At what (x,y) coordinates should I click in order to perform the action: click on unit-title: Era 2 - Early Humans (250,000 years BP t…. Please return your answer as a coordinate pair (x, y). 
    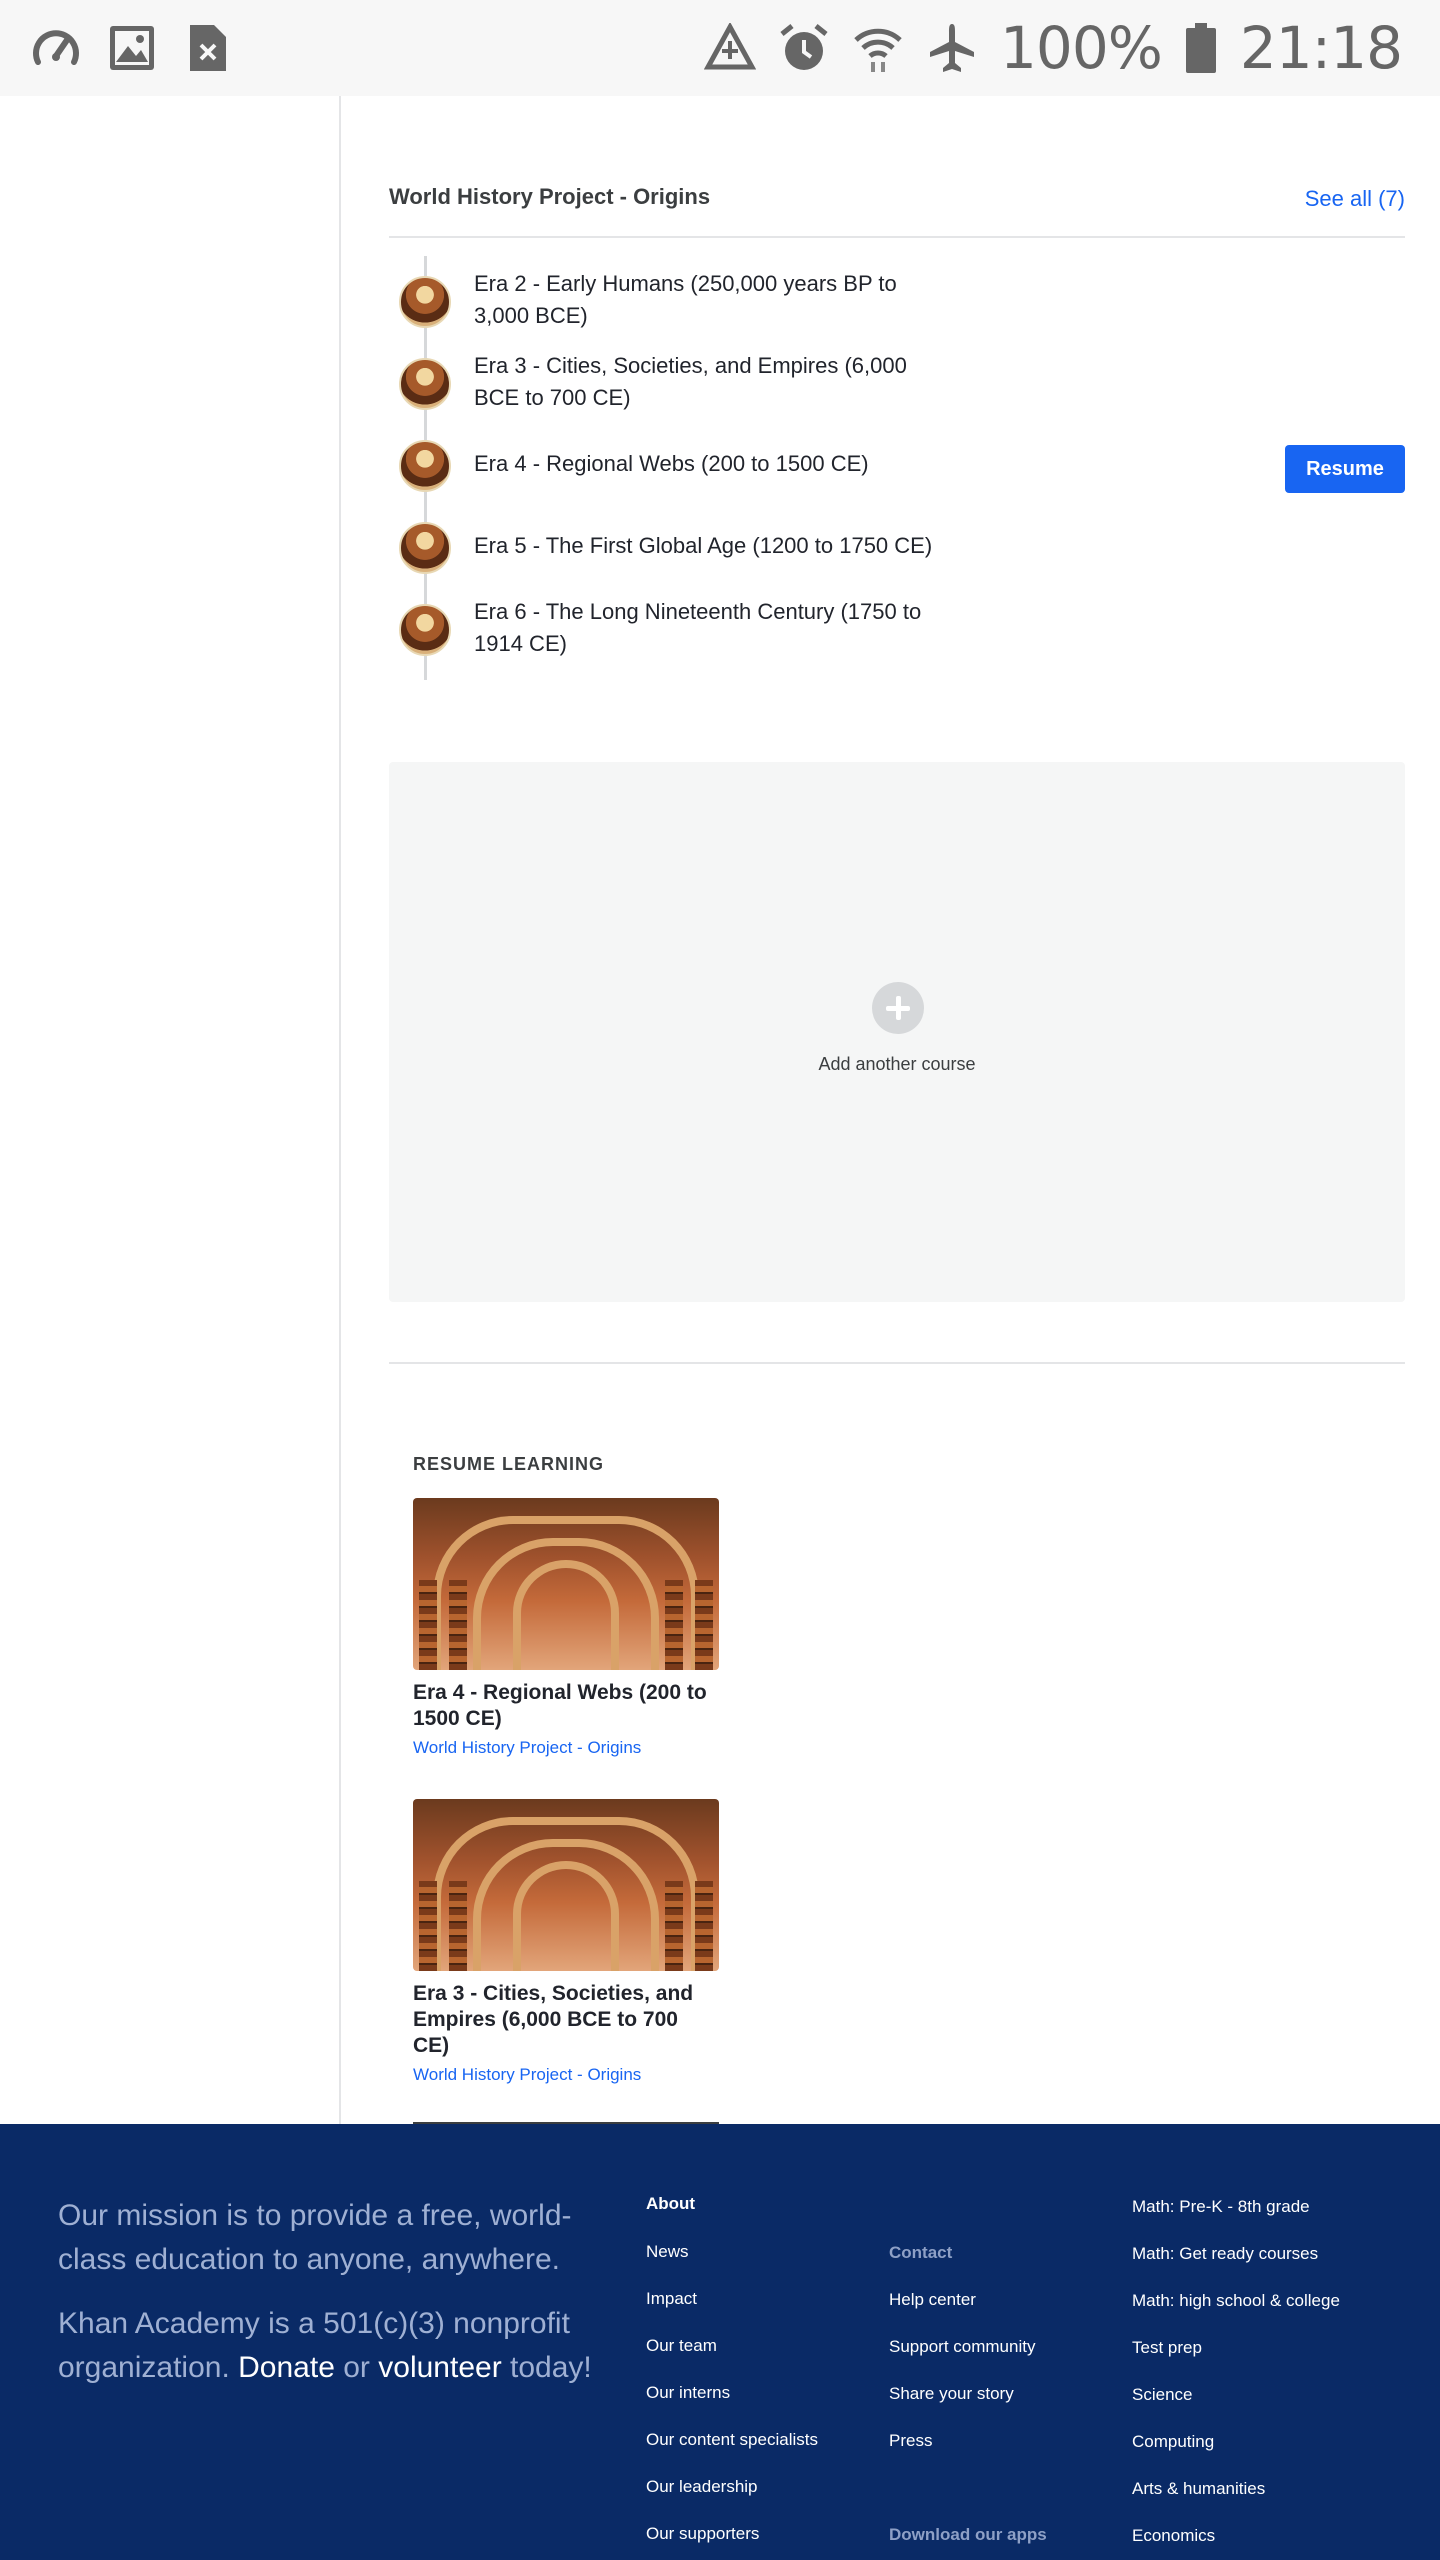
    Looking at the image, I should click on (709, 300).